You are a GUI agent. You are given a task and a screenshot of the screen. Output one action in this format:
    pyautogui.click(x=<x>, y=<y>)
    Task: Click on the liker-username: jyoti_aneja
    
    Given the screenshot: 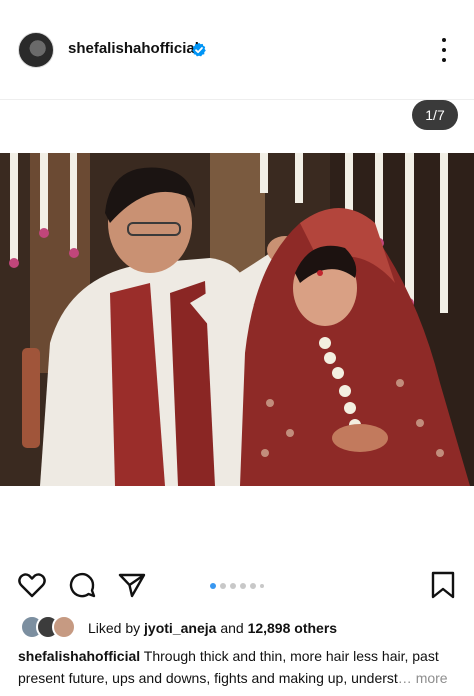 What is the action you would take?
    pyautogui.click(x=180, y=628)
    